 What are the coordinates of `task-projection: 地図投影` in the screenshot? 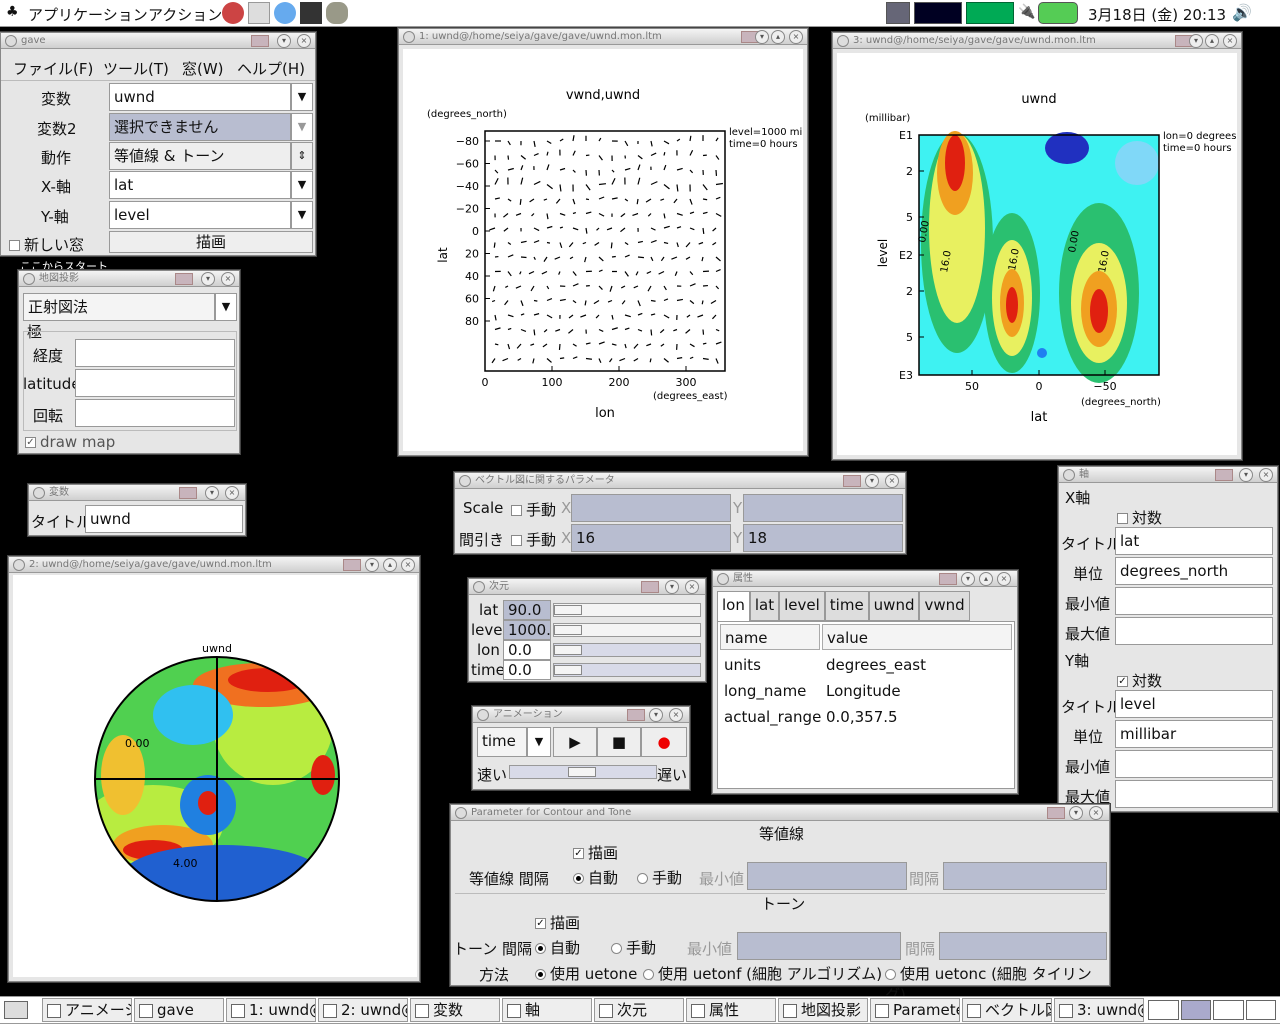 It's located at (823, 1010).